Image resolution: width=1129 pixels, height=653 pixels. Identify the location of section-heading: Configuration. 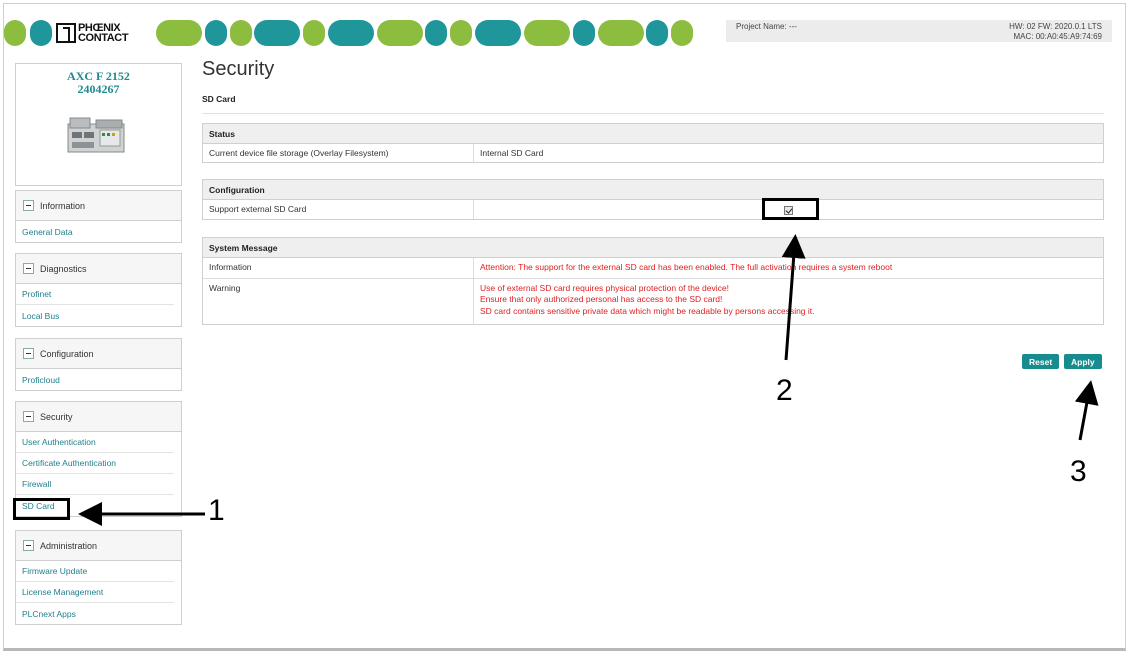
(653, 190).